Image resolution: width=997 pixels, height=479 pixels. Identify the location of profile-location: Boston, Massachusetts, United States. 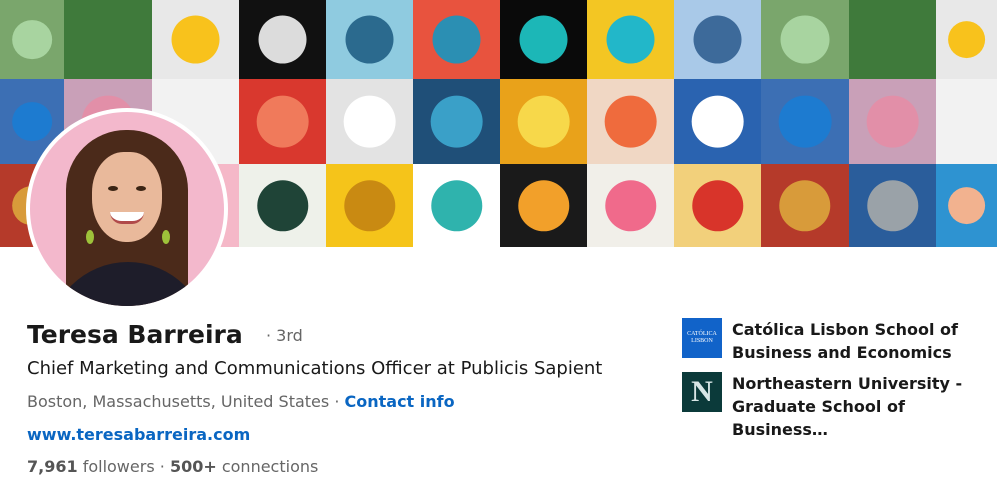
(178, 401).